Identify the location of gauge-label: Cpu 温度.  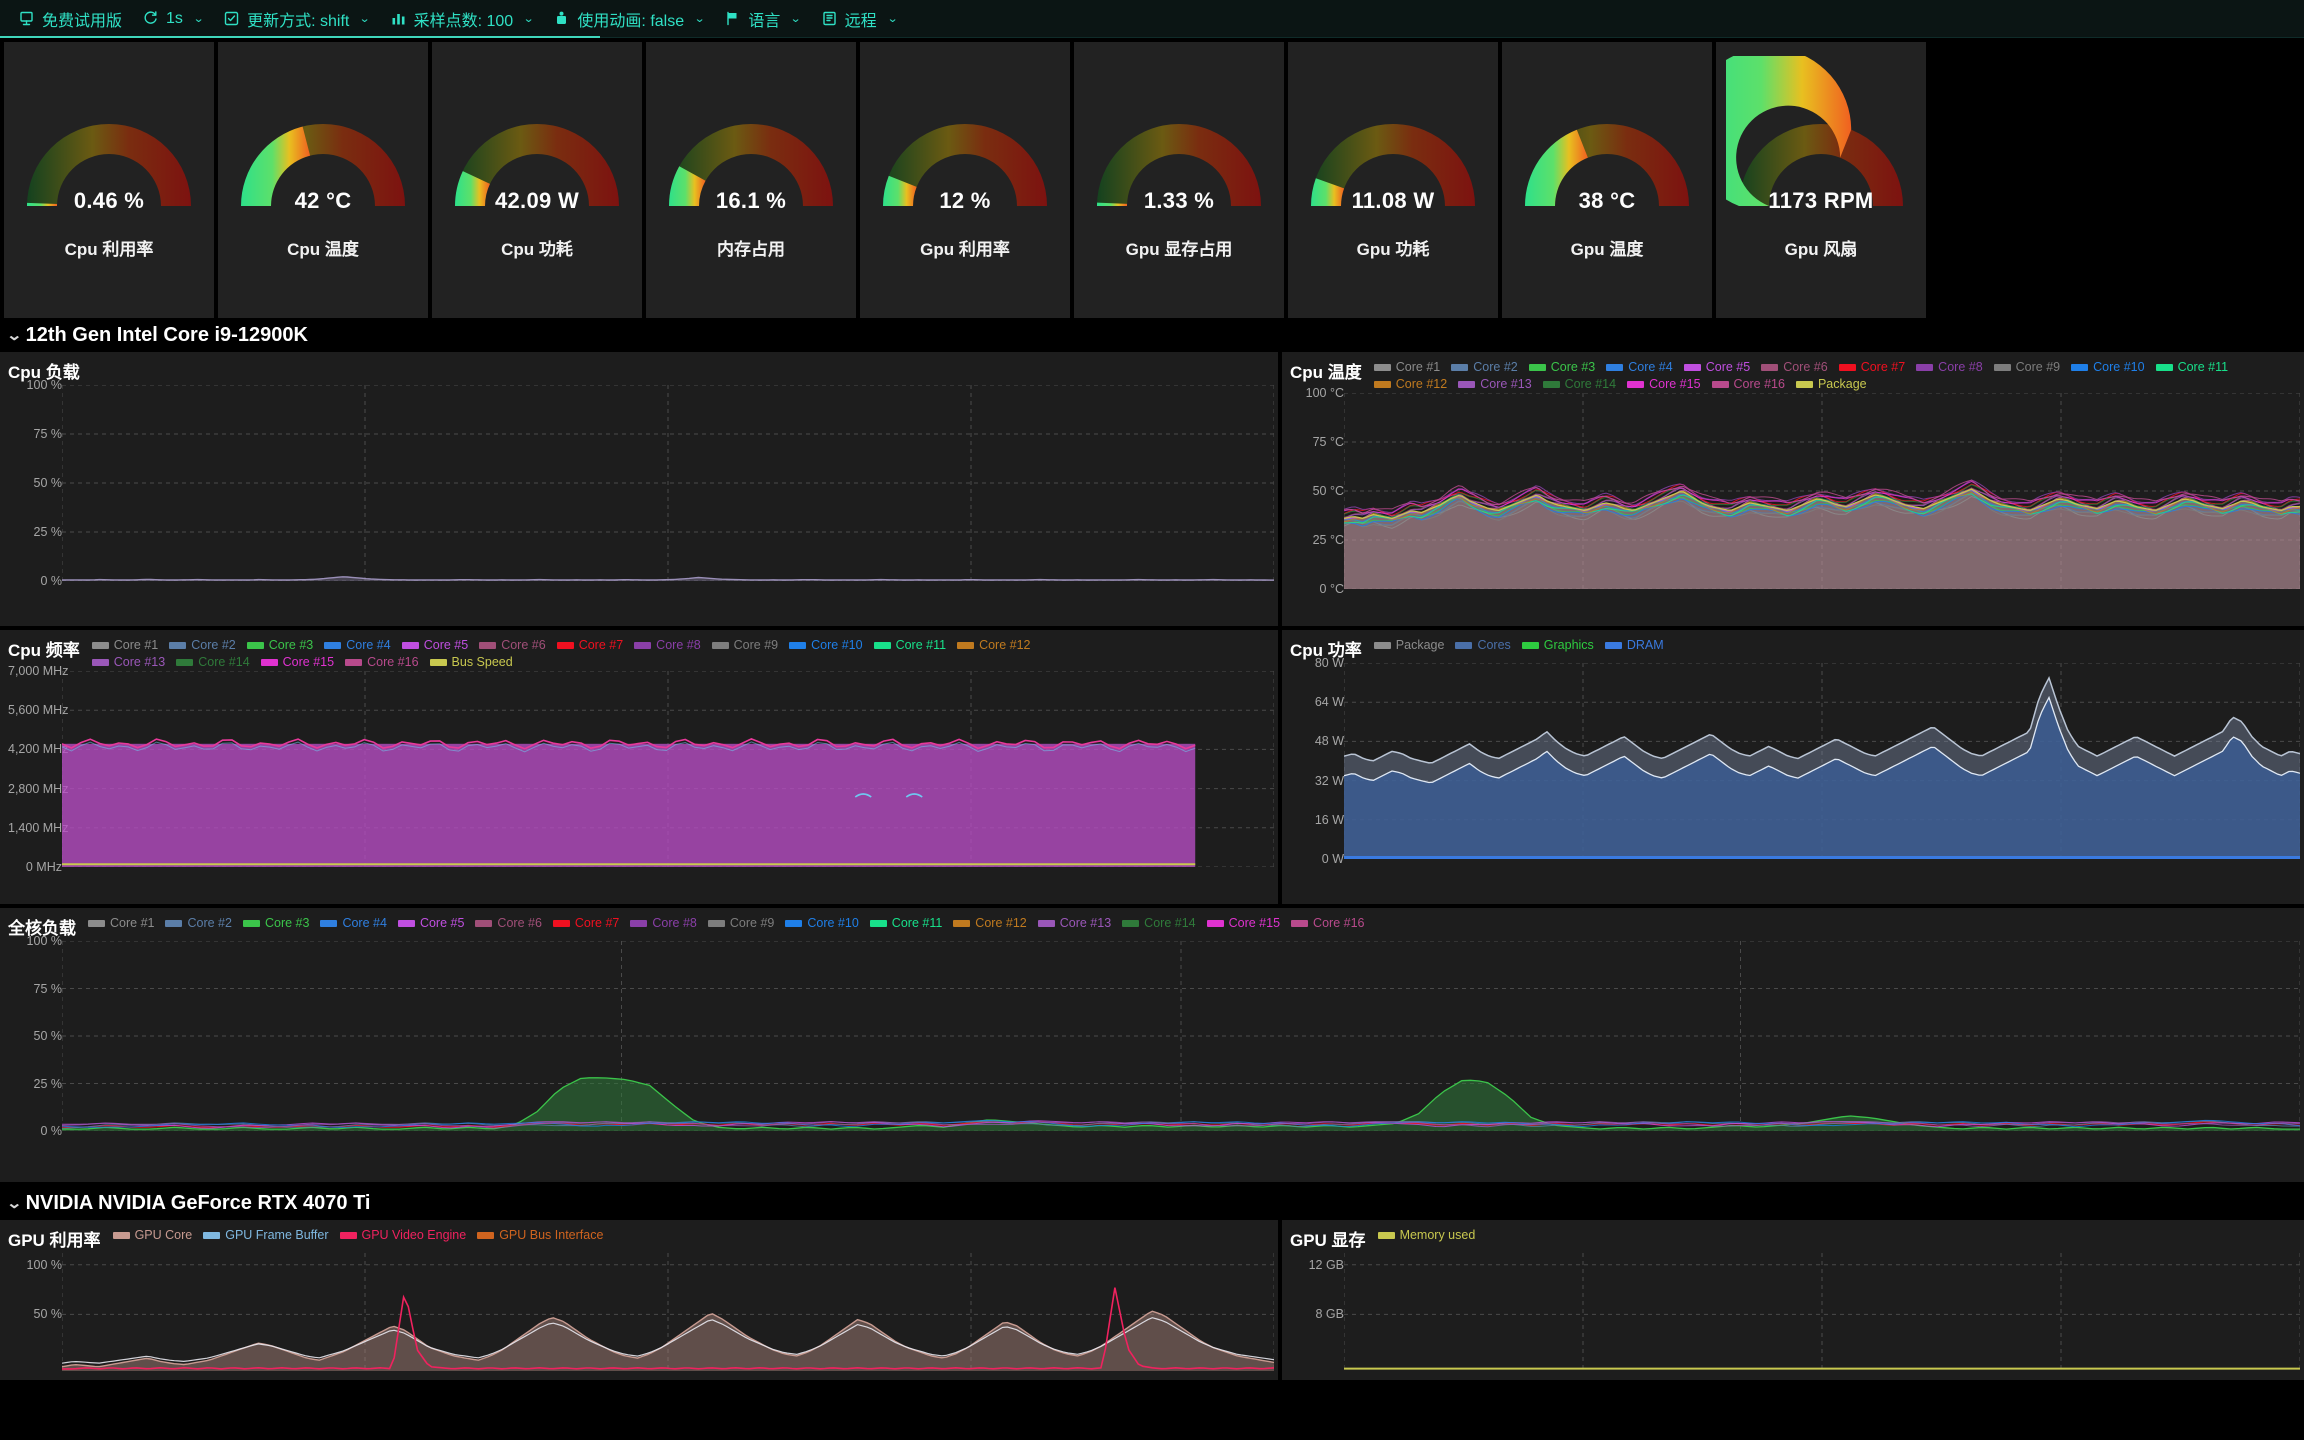
(323, 249).